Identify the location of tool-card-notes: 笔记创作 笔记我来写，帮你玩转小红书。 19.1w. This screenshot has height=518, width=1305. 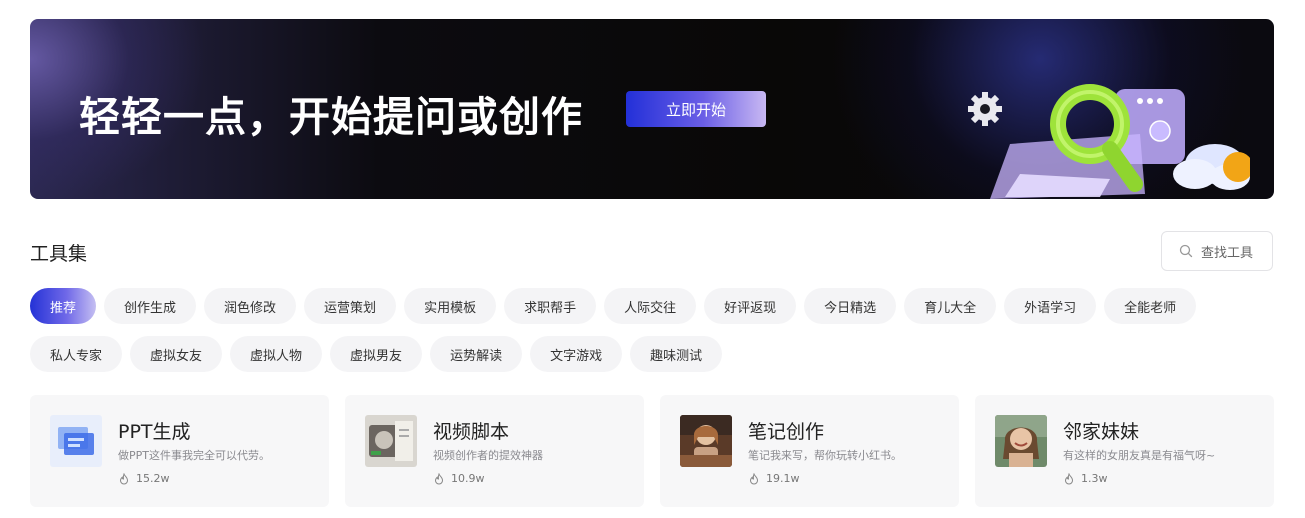
(809, 451).